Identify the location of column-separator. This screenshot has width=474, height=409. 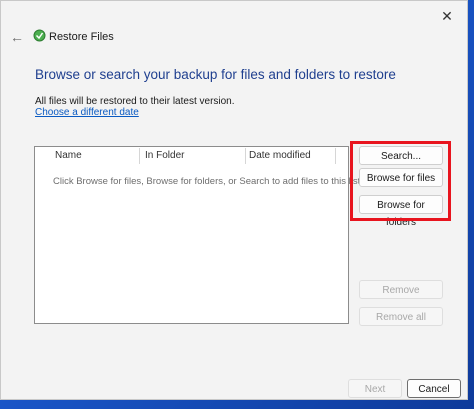
(335, 156).